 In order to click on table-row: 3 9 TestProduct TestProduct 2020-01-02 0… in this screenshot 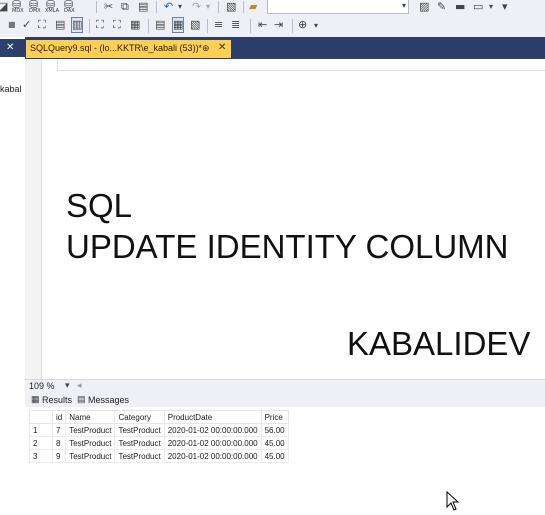, I will do `click(159, 456)`.